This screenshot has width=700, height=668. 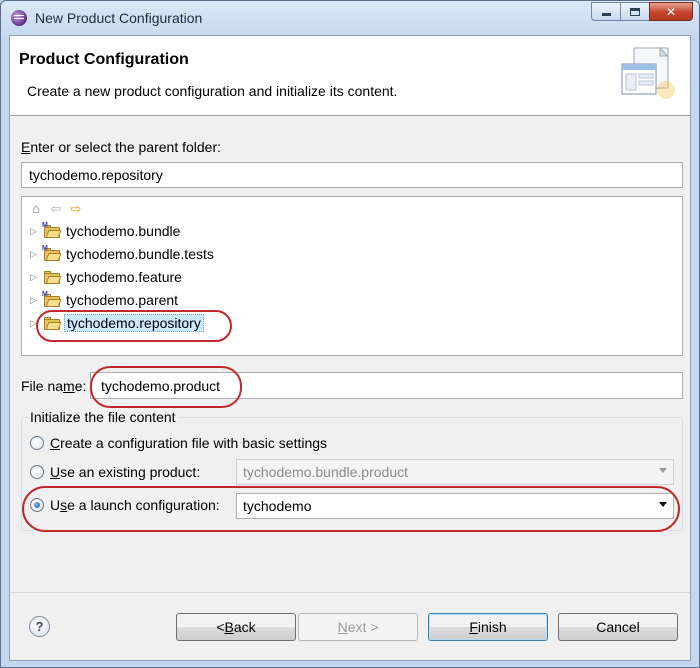 I want to click on minimize-button, so click(x=606, y=11).